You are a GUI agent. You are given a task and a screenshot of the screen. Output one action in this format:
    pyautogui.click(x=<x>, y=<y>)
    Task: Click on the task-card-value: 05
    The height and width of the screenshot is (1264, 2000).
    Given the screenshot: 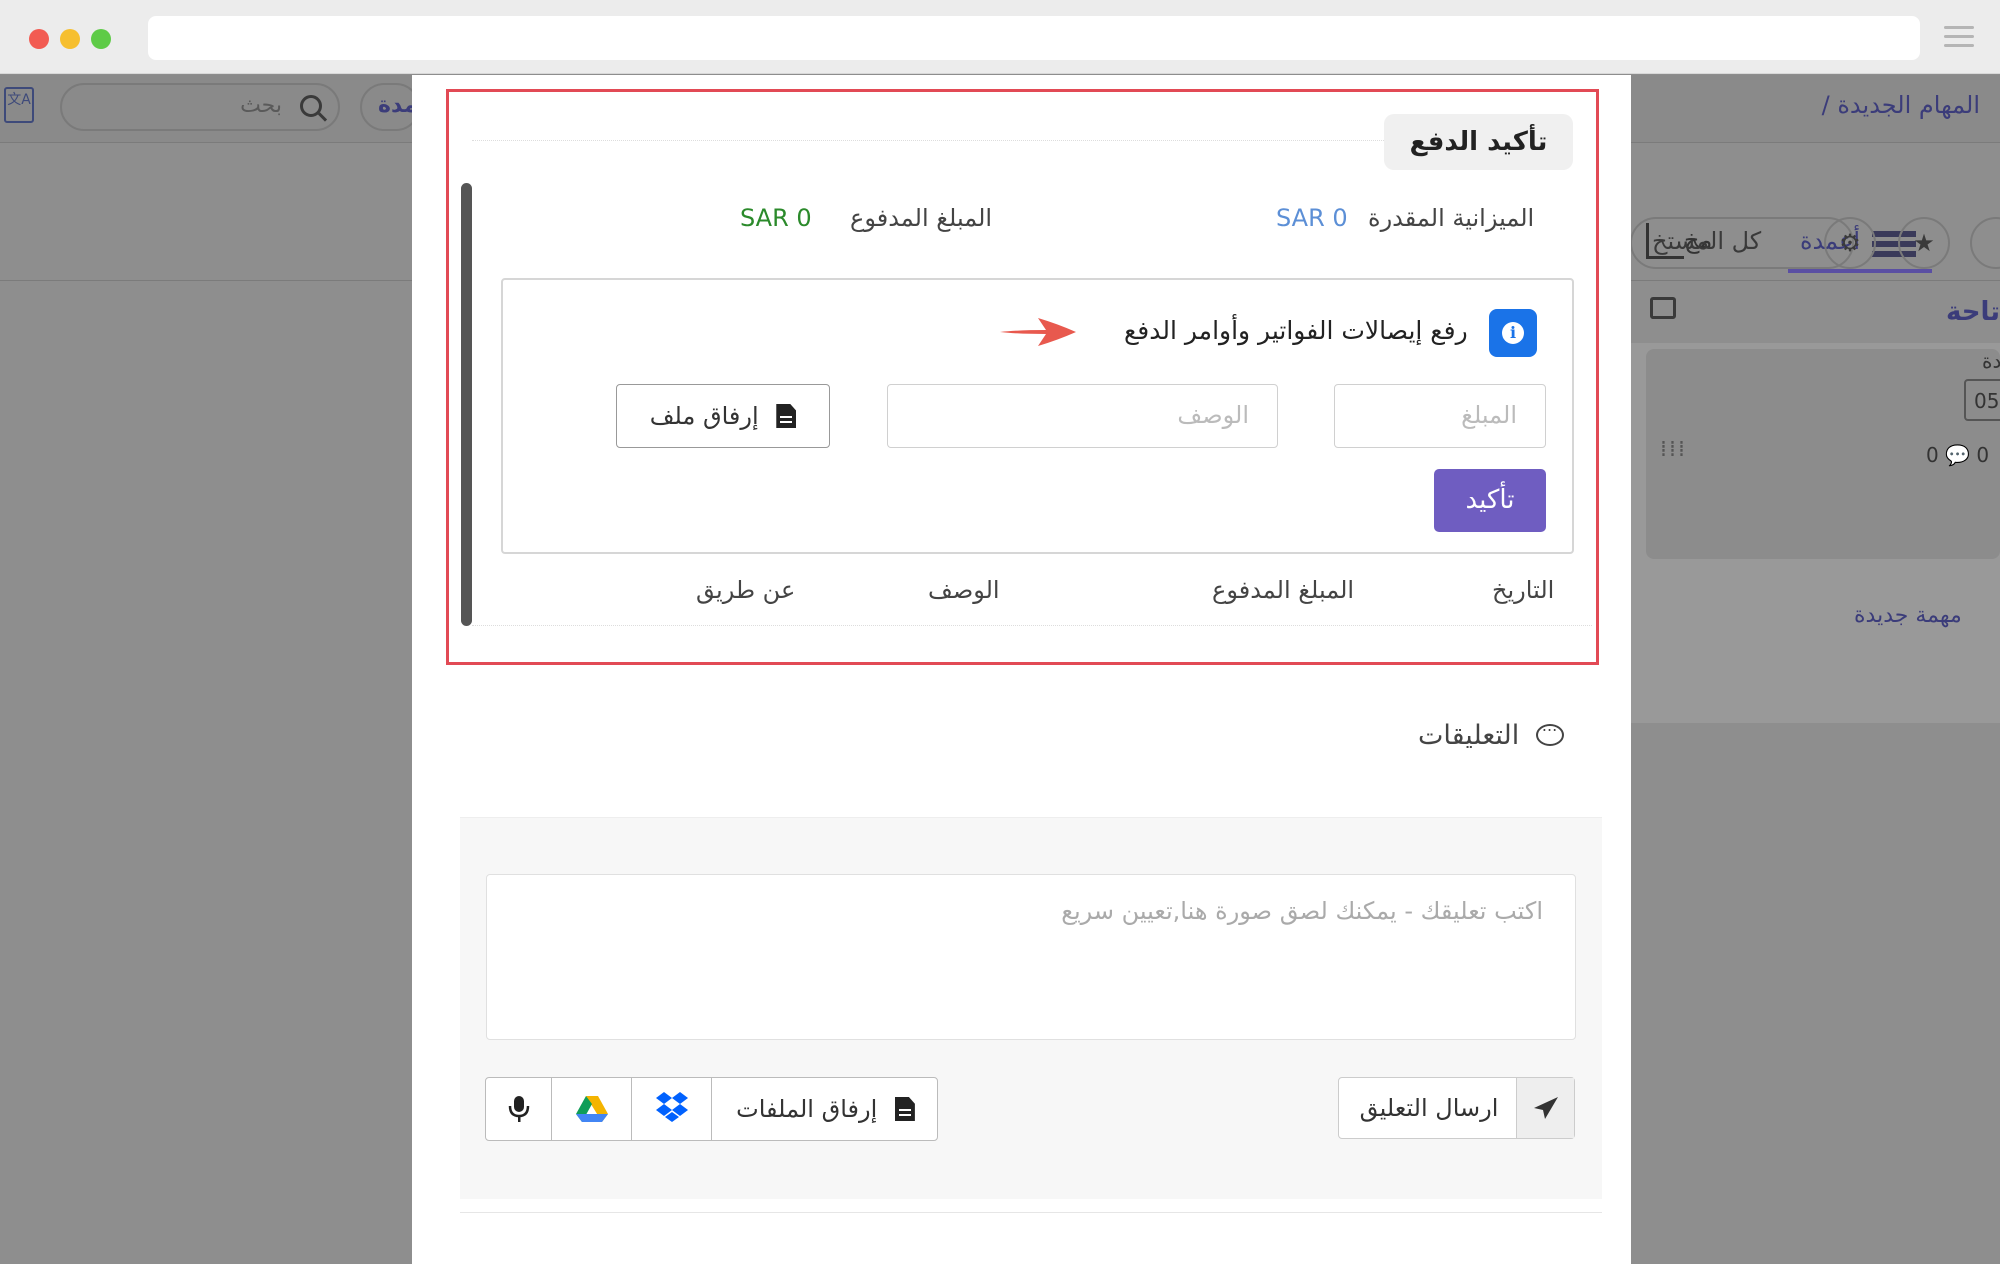 What is the action you would take?
    pyautogui.click(x=1982, y=400)
    